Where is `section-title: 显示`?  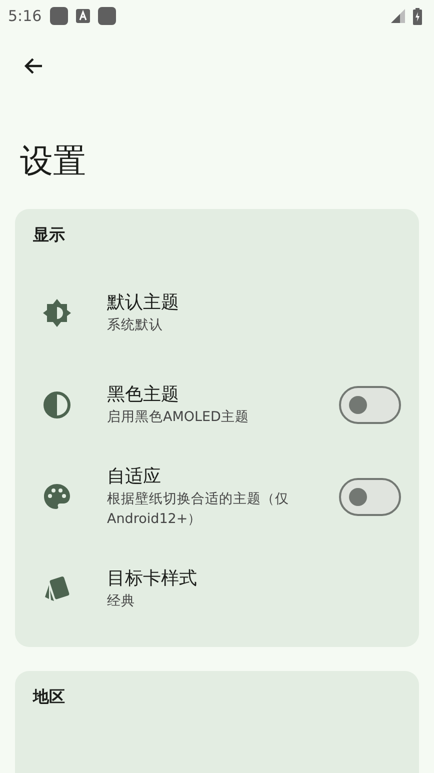 section-title: 显示 is located at coordinates (49, 235).